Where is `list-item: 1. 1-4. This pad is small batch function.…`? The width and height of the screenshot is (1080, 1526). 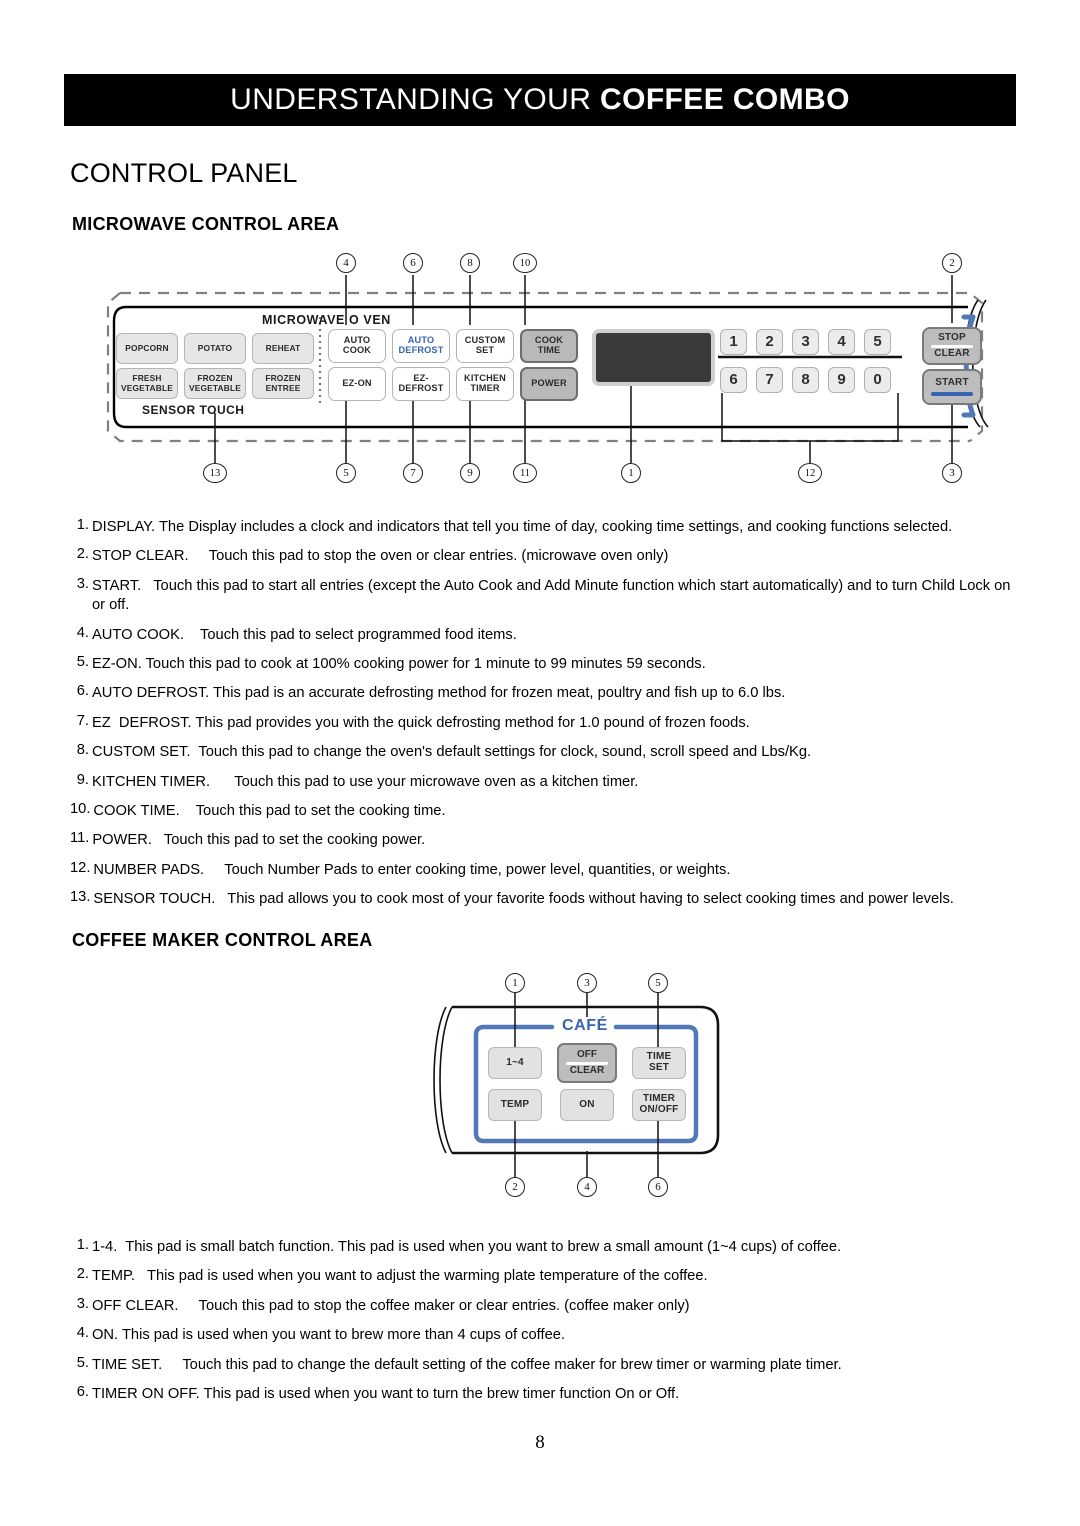
list-item: 1. 1-4. This pad is small batch function.… is located at coordinates (459, 1246).